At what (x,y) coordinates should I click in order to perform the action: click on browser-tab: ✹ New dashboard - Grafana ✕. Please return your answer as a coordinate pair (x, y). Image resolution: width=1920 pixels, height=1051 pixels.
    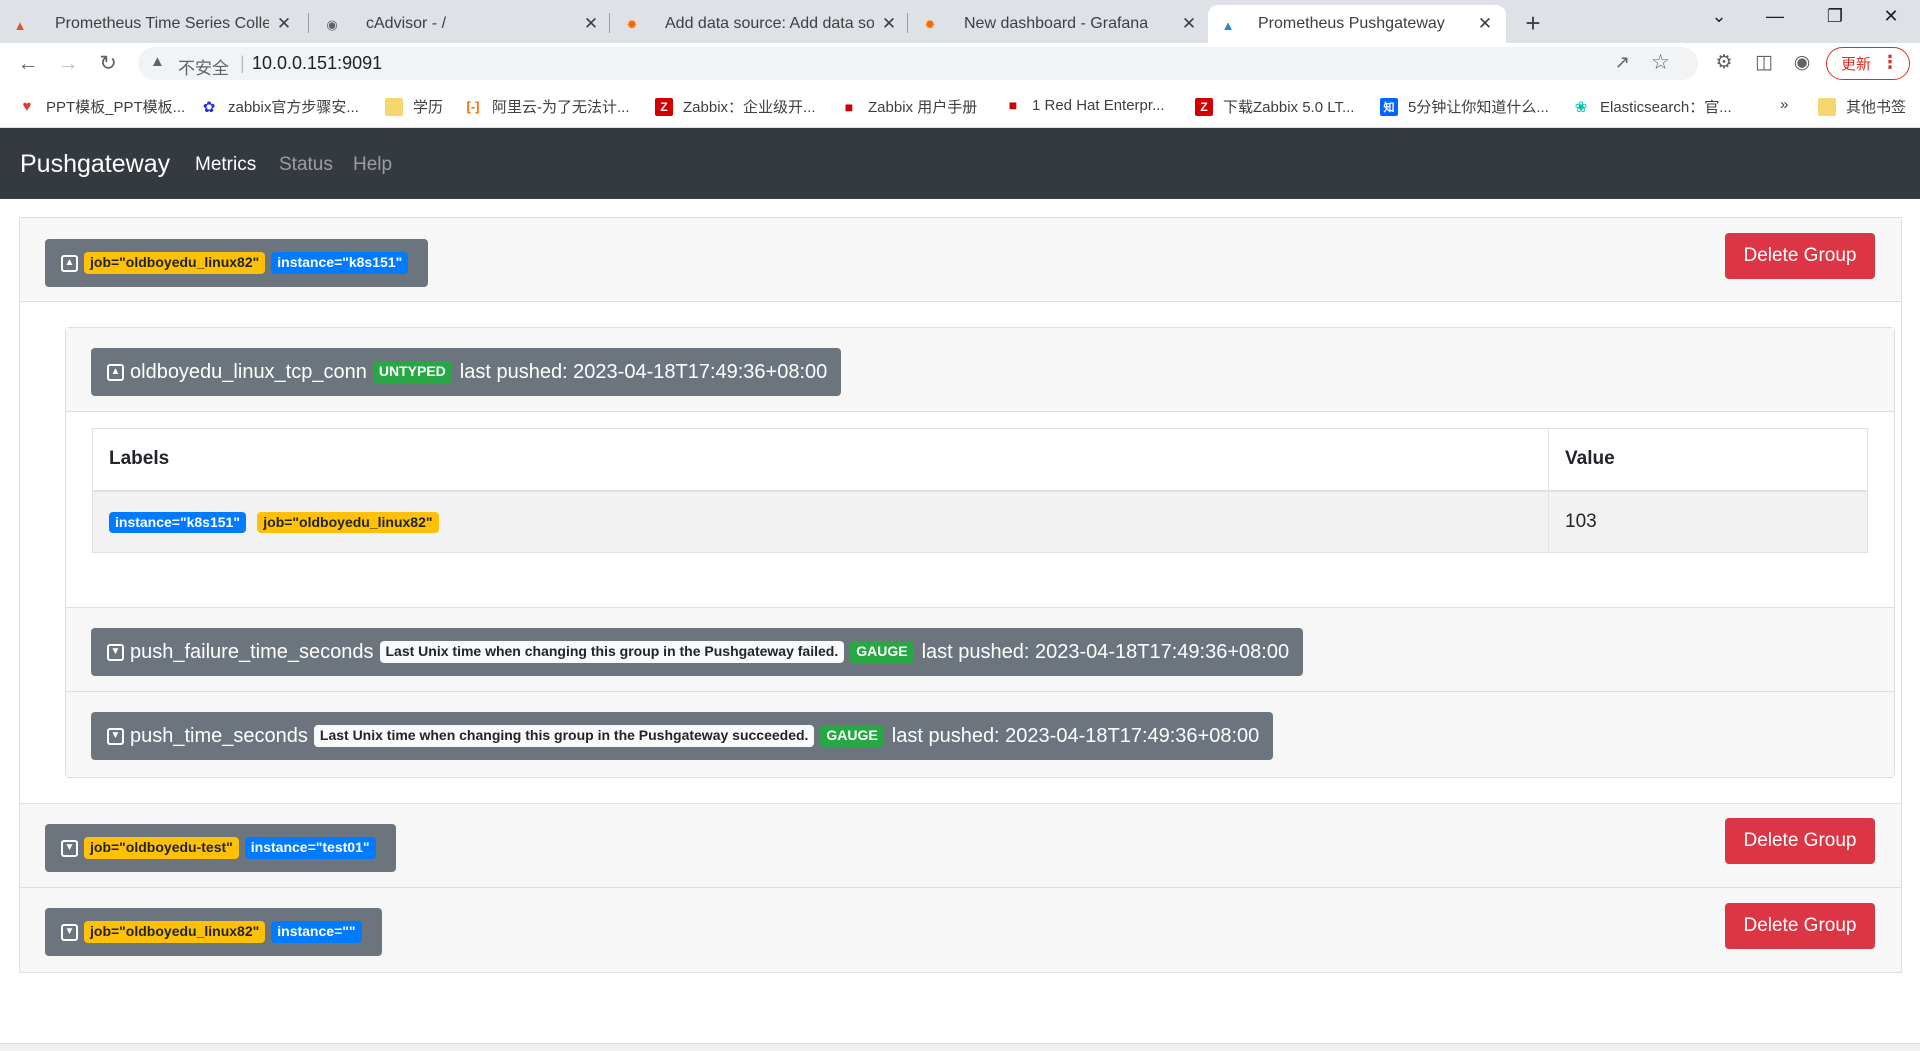
    Looking at the image, I should click on (1060, 24).